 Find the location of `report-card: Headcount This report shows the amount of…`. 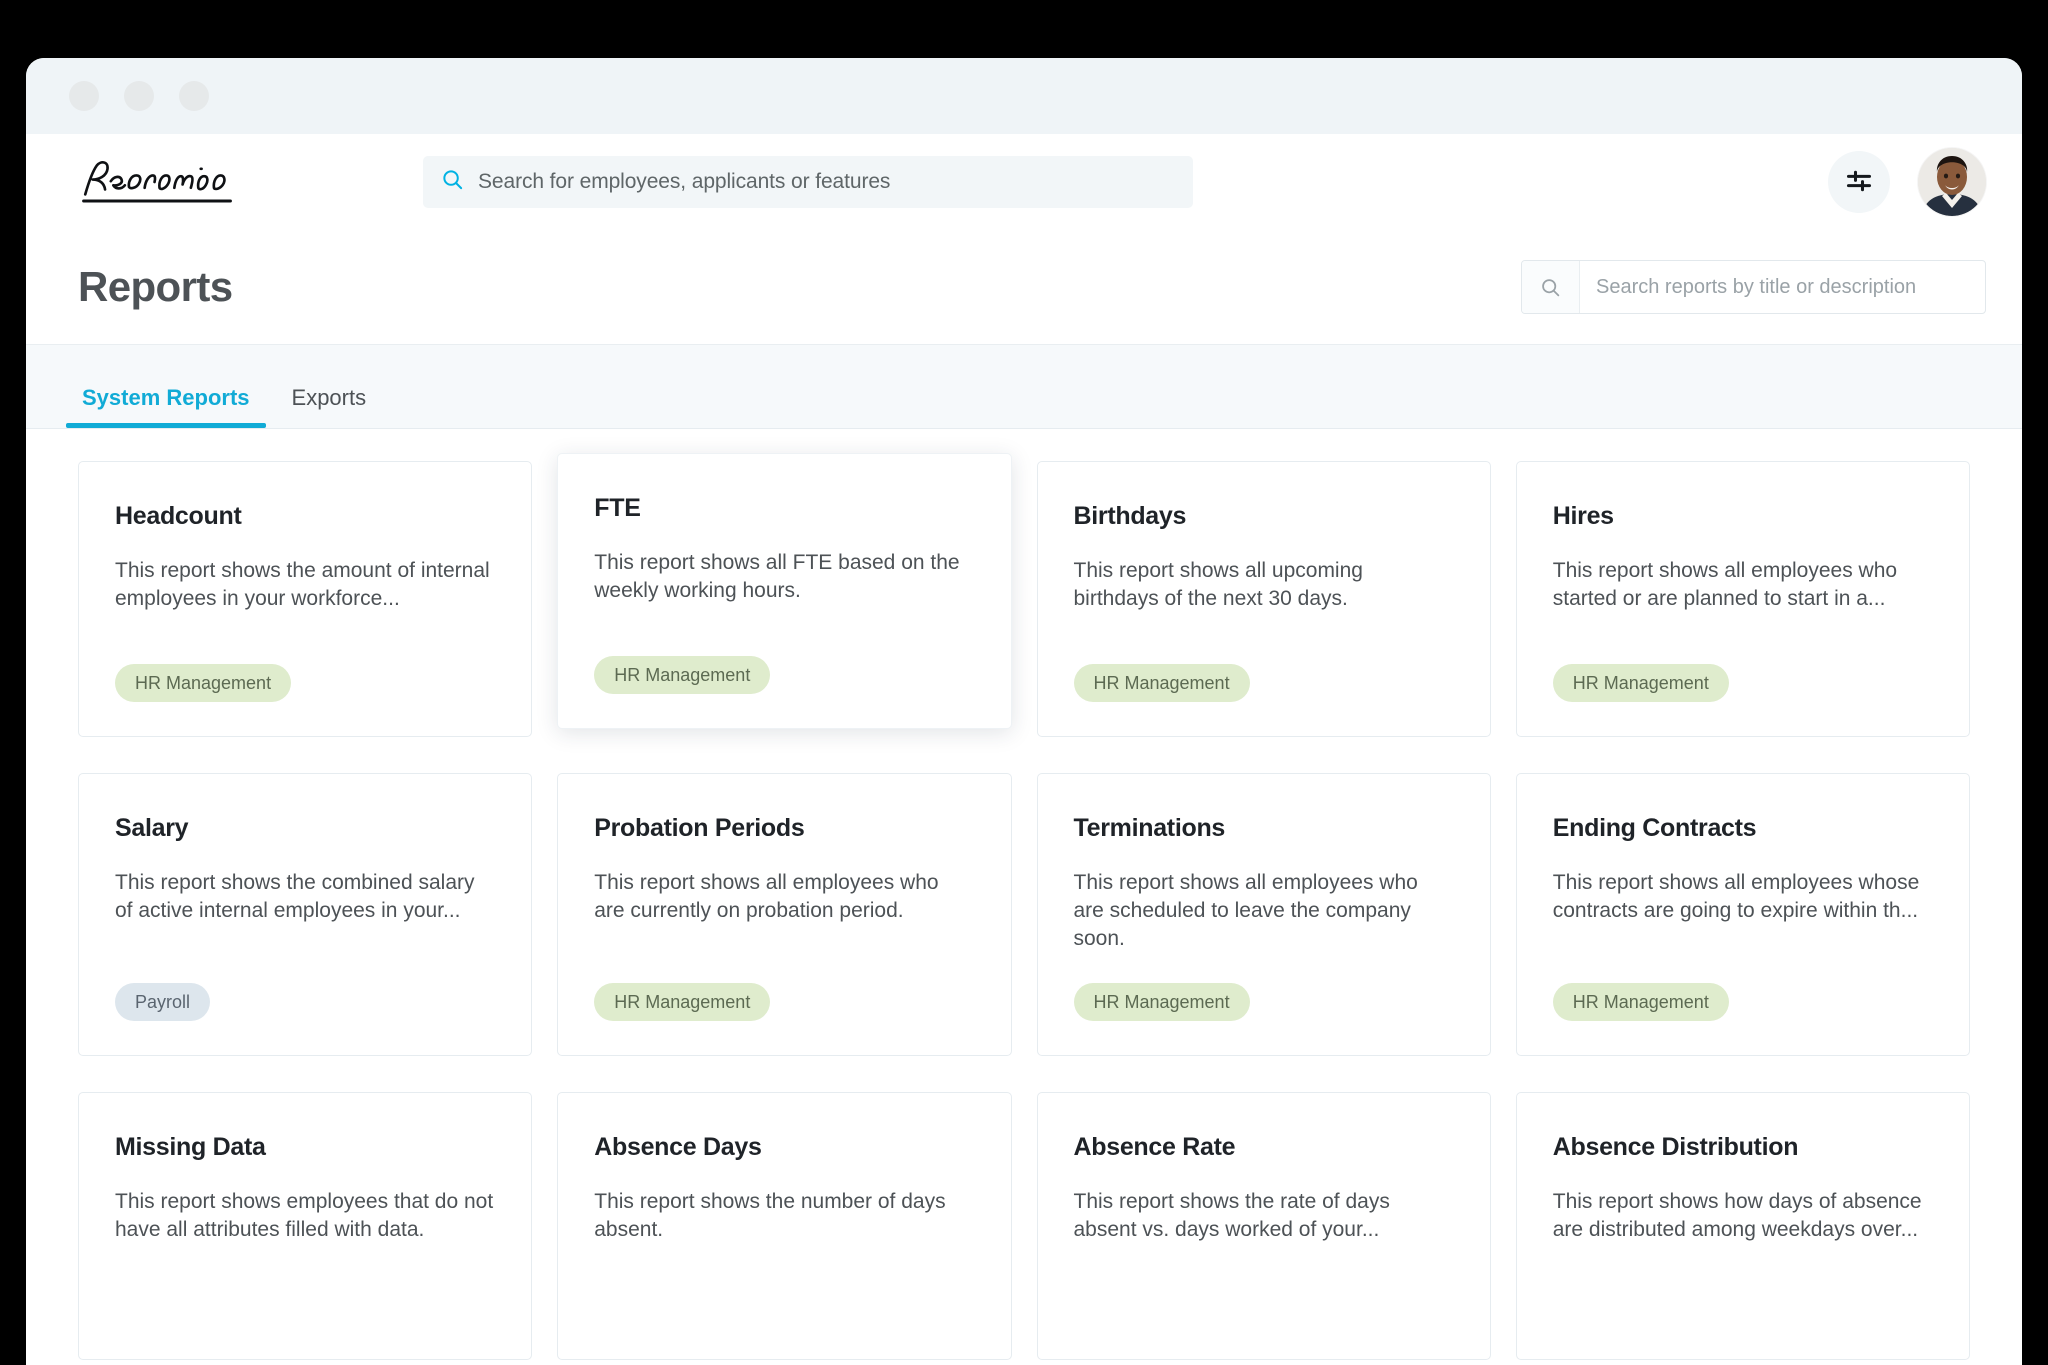

report-card: Headcount This report shows the amount of… is located at coordinates (305, 599).